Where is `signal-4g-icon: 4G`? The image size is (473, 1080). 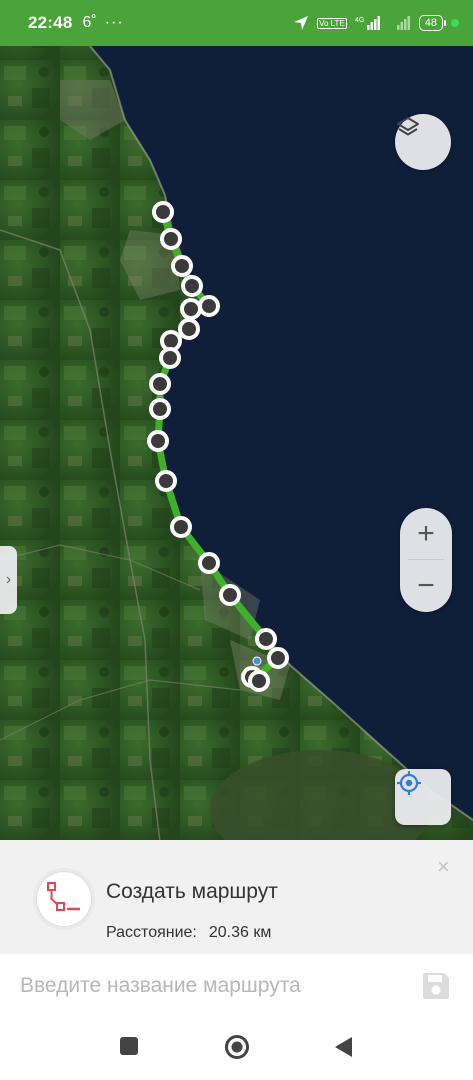 signal-4g-icon: 4G is located at coordinates (367, 23).